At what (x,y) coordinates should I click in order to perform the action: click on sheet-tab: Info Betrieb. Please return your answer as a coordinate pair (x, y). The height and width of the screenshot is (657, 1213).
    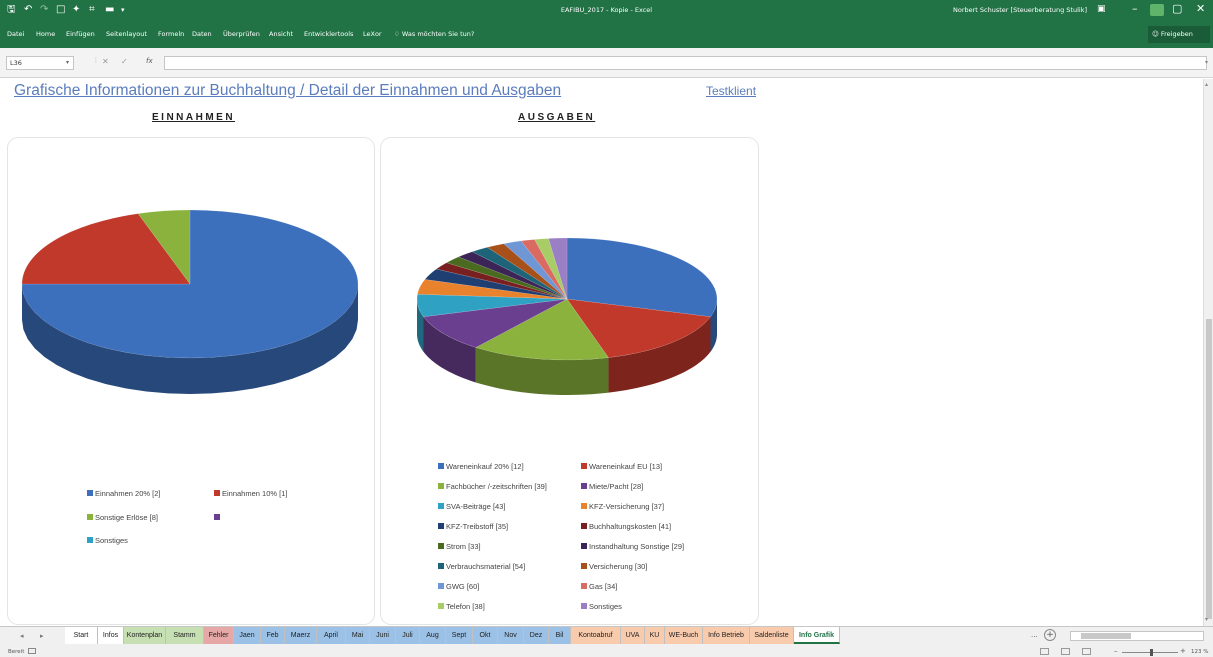
    Looking at the image, I should click on (726, 635).